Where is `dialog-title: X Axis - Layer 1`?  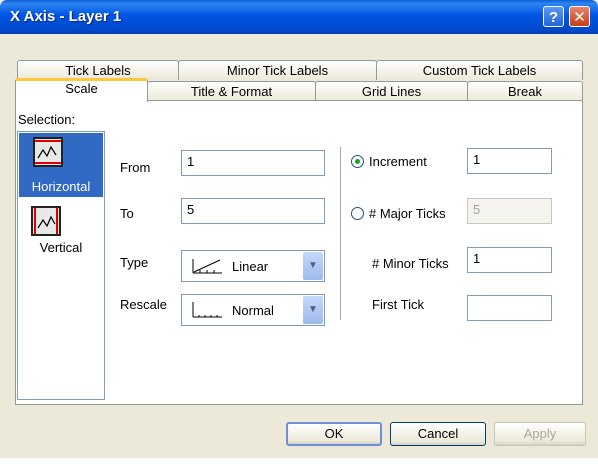 dialog-title: X Axis - Layer 1 is located at coordinates (66, 16).